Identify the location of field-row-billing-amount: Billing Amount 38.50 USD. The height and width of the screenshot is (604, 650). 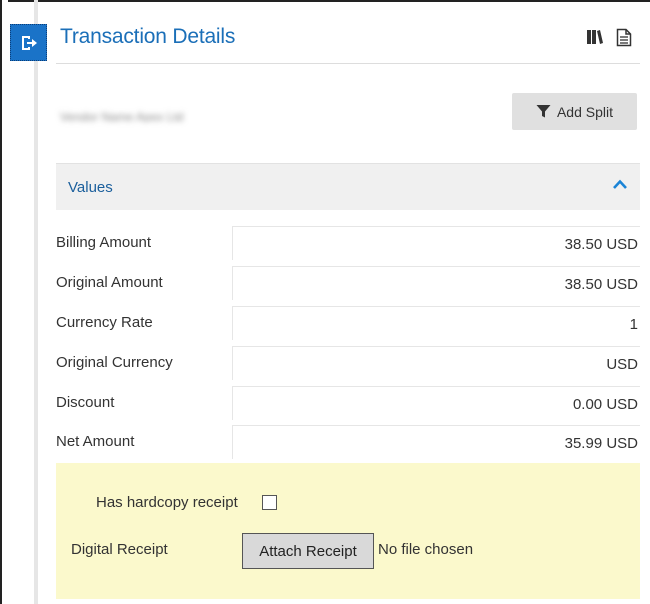
(348, 243).